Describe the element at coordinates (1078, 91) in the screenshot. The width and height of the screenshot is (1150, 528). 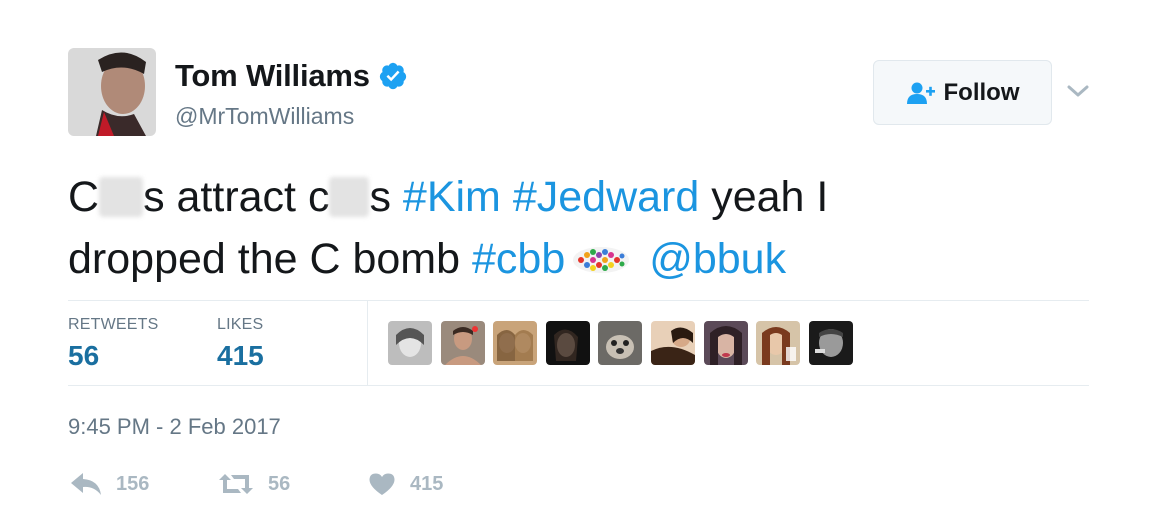
I see `chevron-down-icon` at that location.